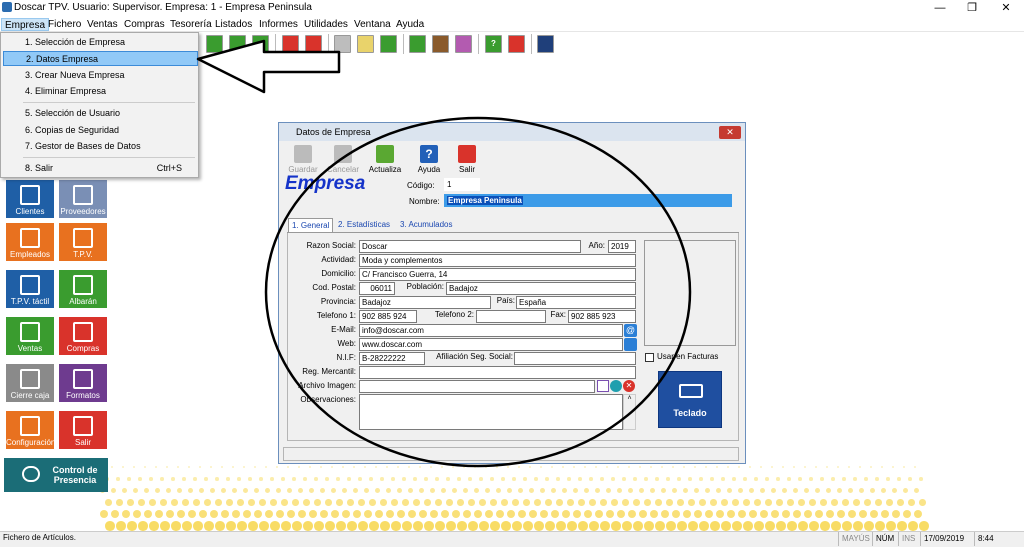 This screenshot has width=1024, height=547. Describe the element at coordinates (730, 132) in the screenshot. I see `dialog-close-button: ✕` at that location.